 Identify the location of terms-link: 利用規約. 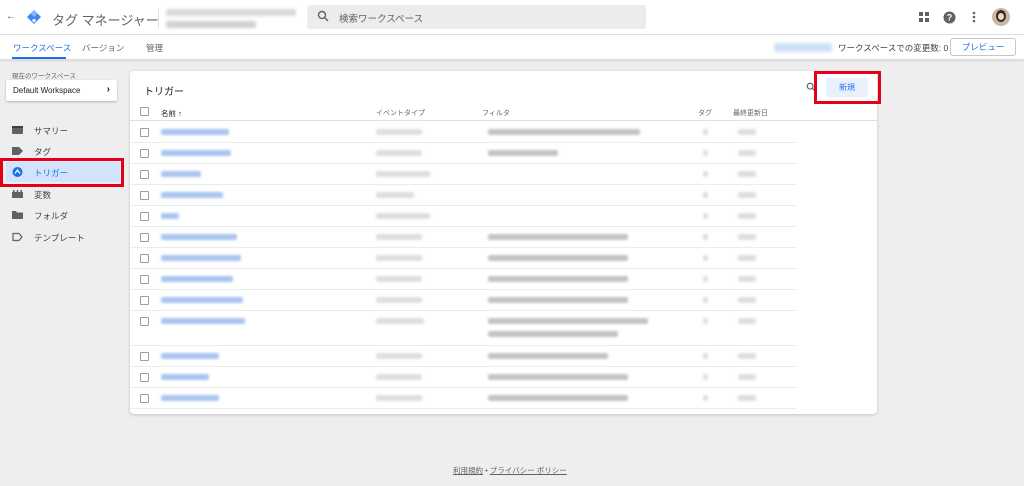
(468, 470).